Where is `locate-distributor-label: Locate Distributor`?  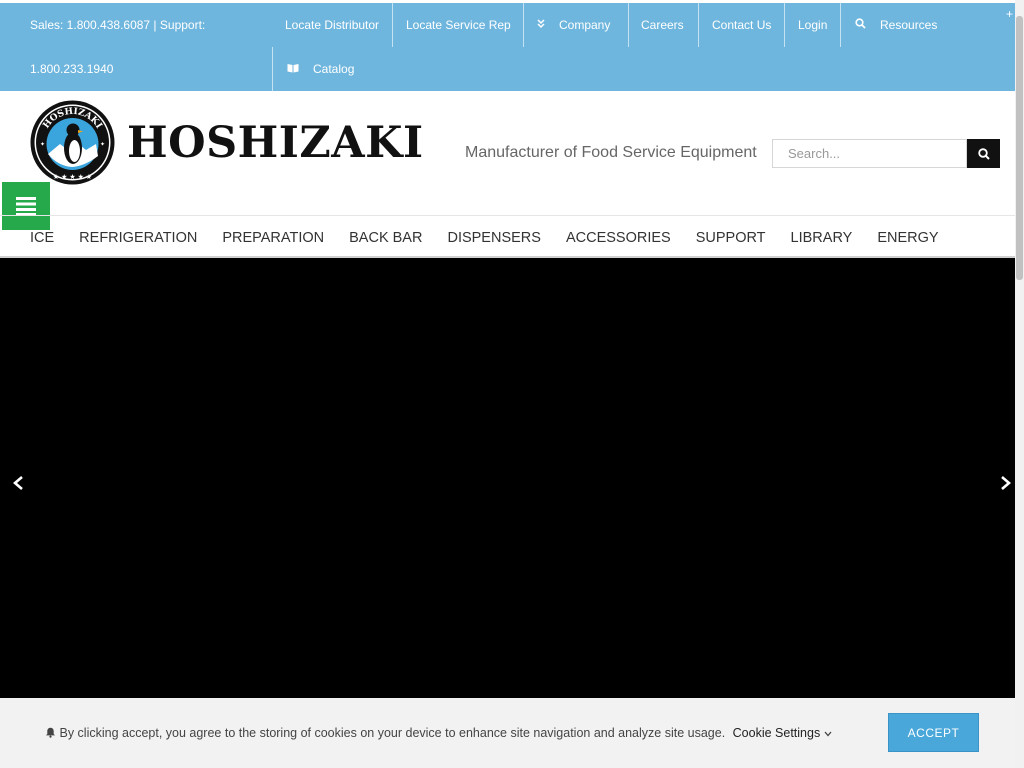
locate-distributor-label: Locate Distributor is located at coordinates (332, 25).